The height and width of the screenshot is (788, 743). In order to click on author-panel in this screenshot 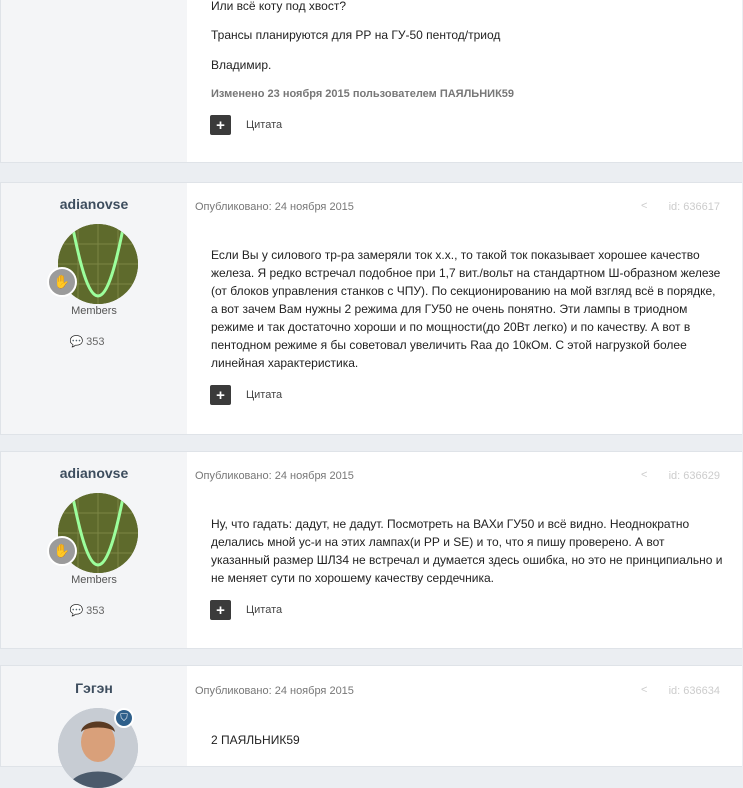, I will do `click(94, 81)`.